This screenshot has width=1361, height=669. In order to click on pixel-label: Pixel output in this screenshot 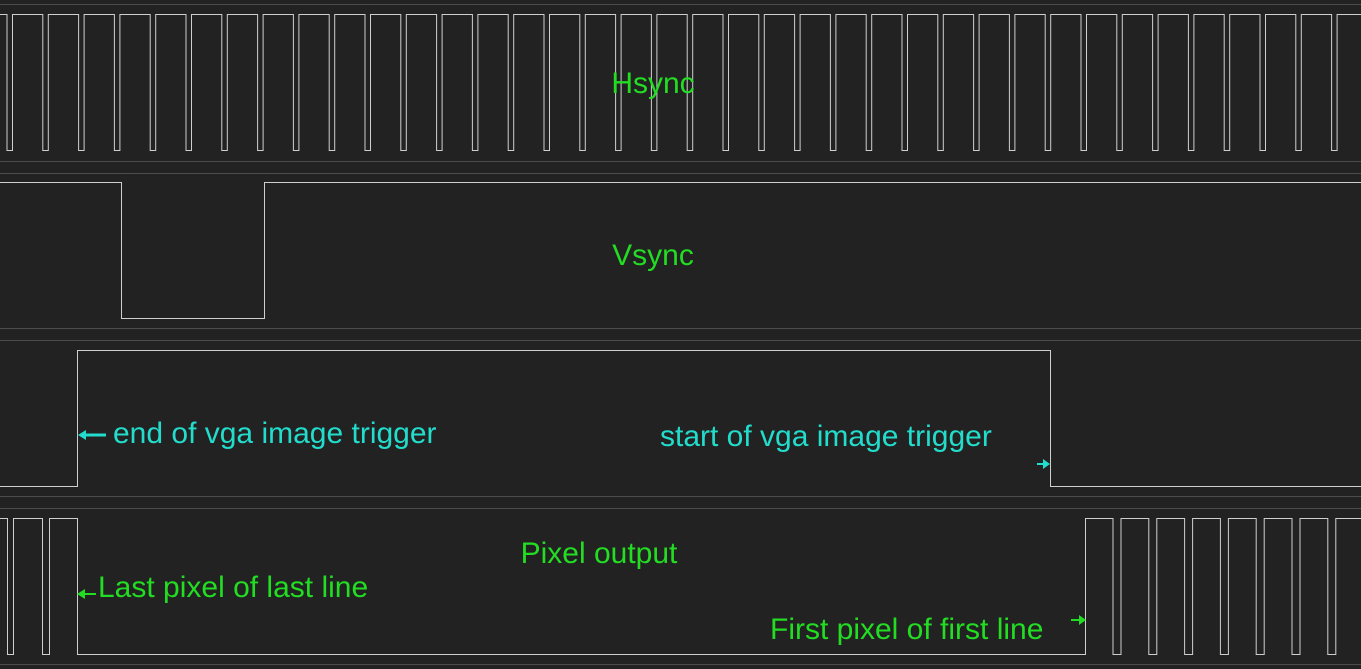, I will do `click(599, 553)`.